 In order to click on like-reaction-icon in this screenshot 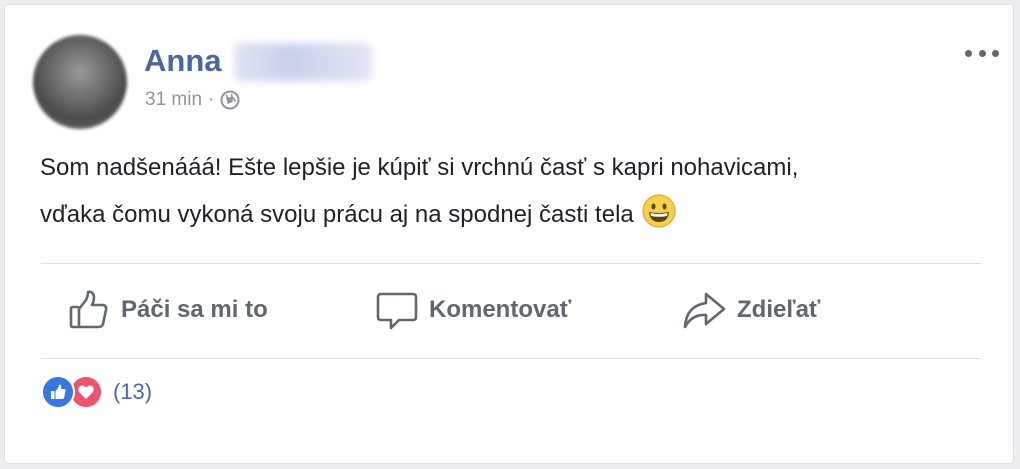, I will do `click(58, 392)`.